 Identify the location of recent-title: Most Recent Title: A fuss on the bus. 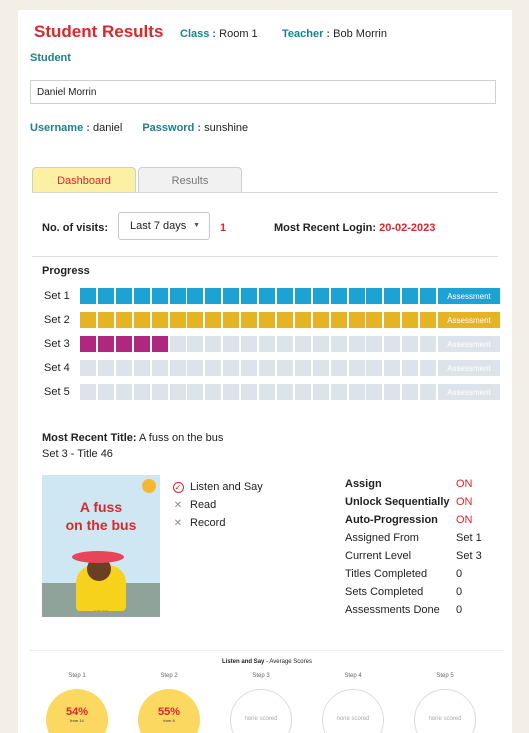
(132, 438).